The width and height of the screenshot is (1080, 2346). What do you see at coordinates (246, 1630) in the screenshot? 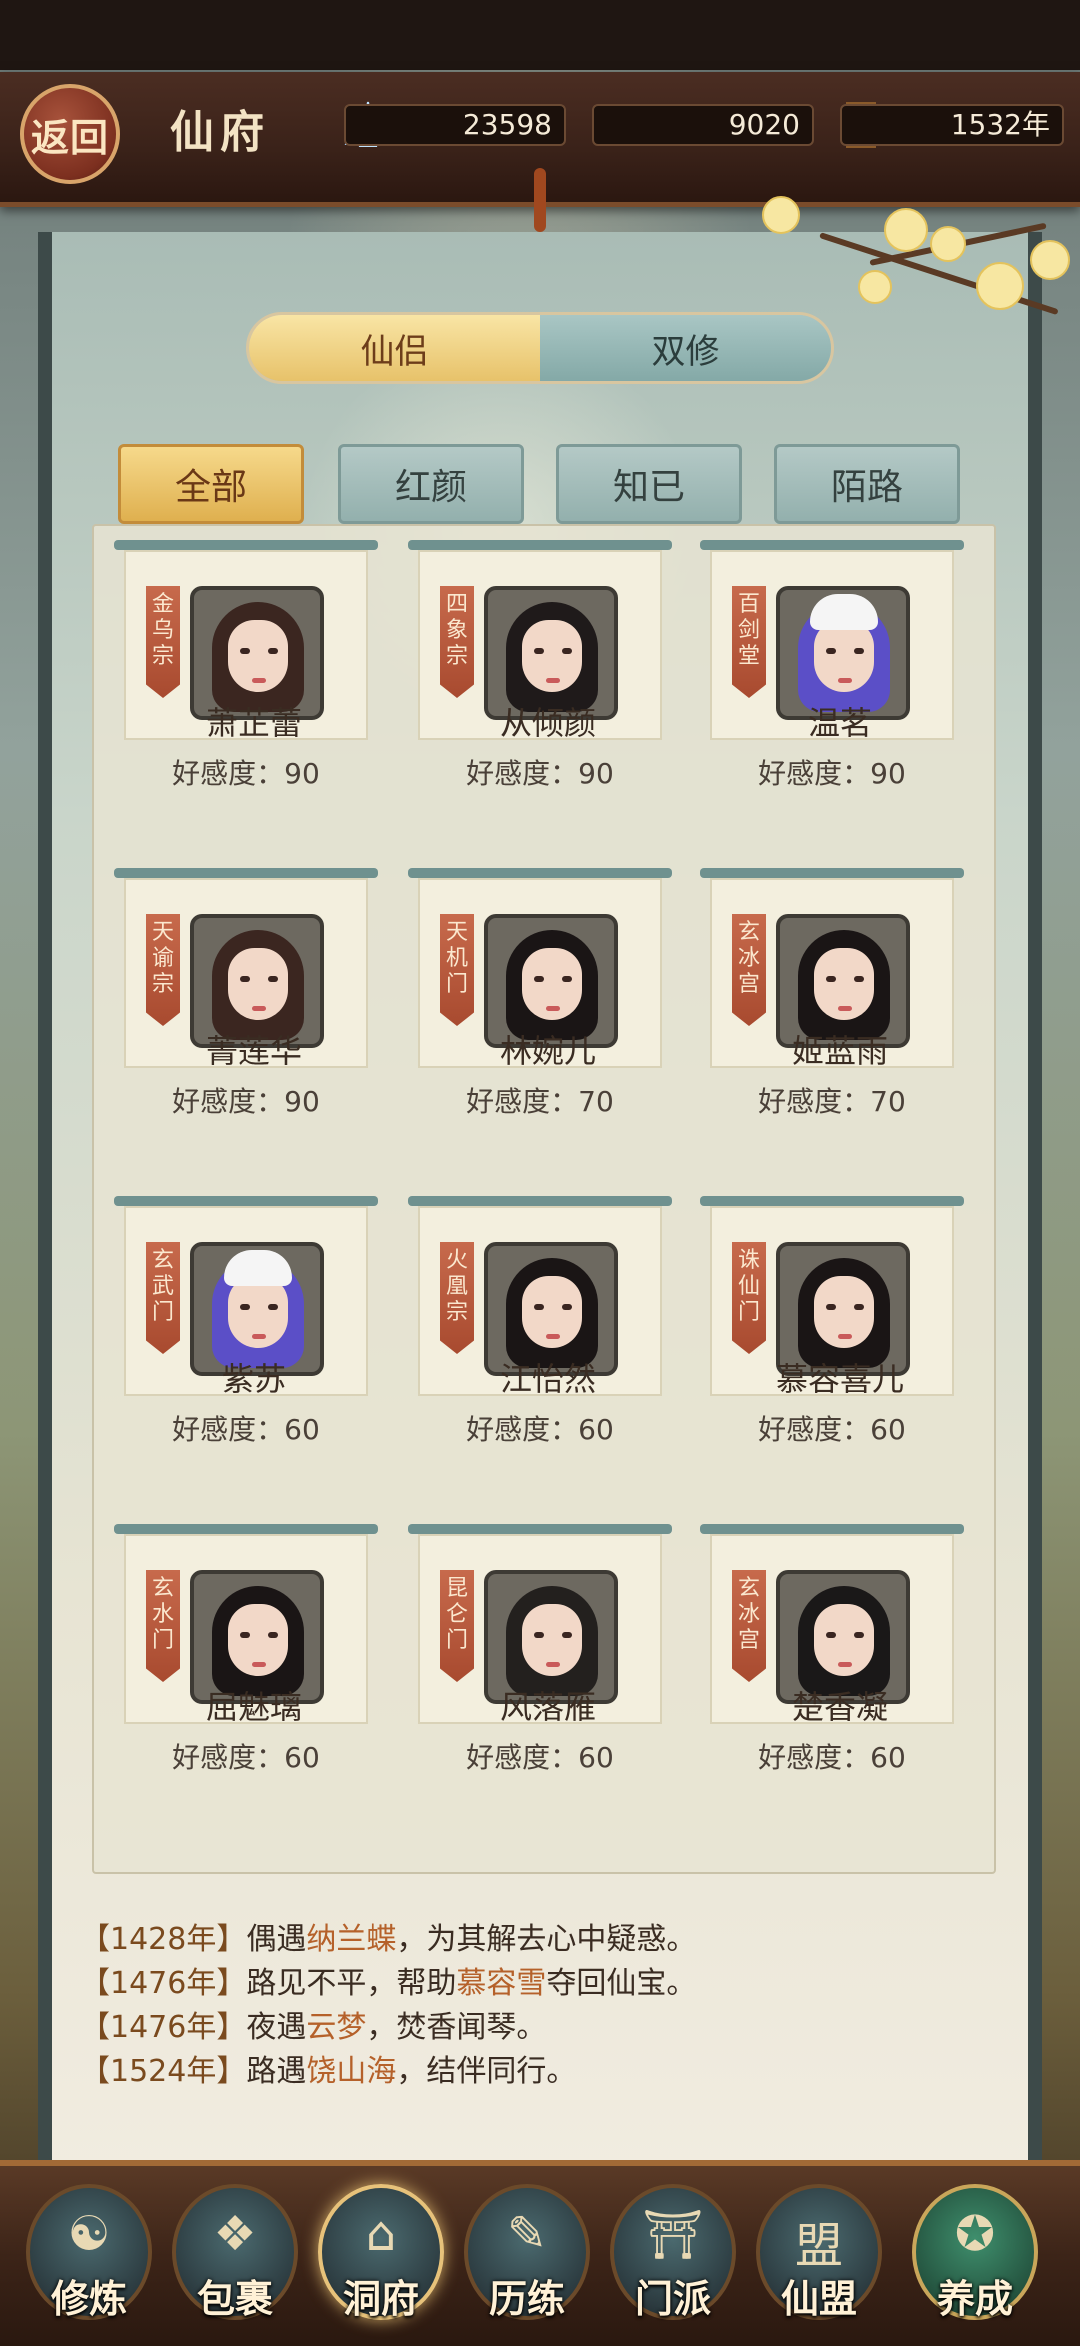
I see `card-body: 玄水门屈魅璃` at bounding box center [246, 1630].